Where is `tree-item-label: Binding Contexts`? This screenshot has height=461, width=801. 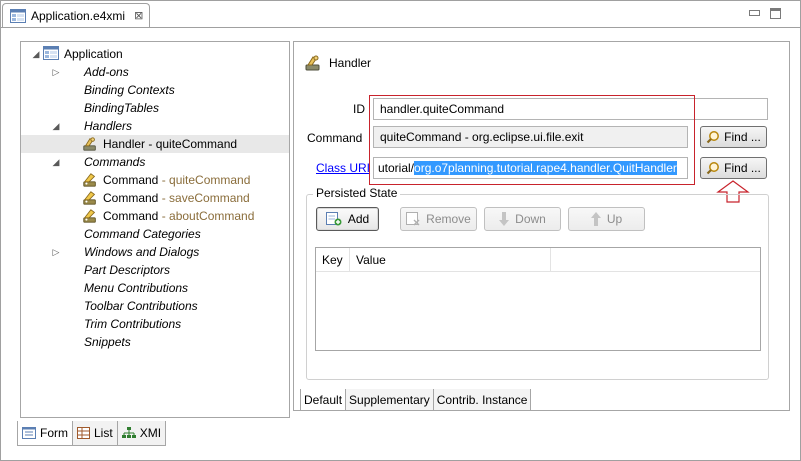
tree-item-label: Binding Contexts is located at coordinates (129, 90).